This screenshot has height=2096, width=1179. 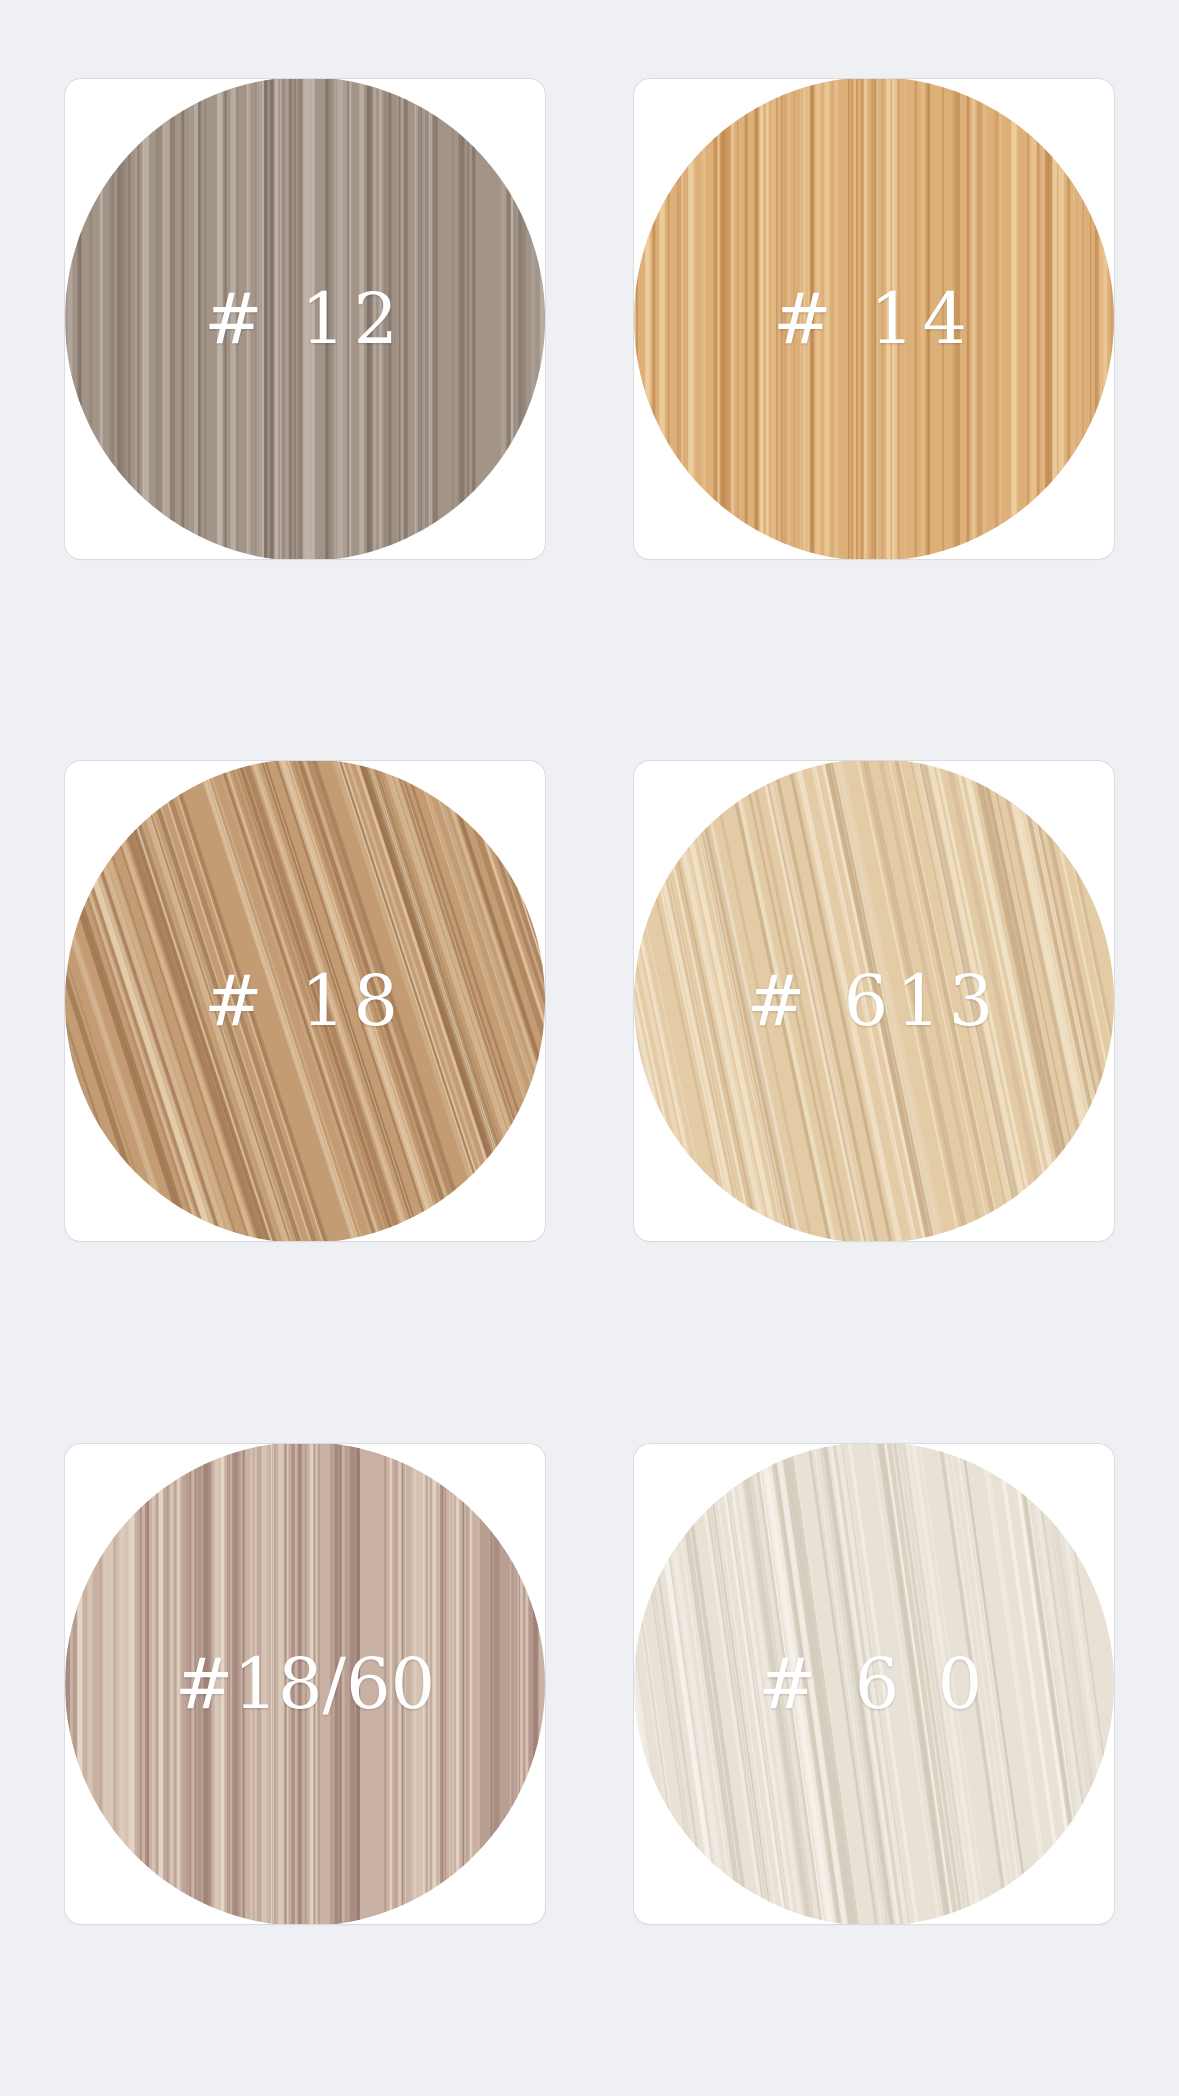 I want to click on swatch-card-60: # 6 0, so click(x=874, y=1684).